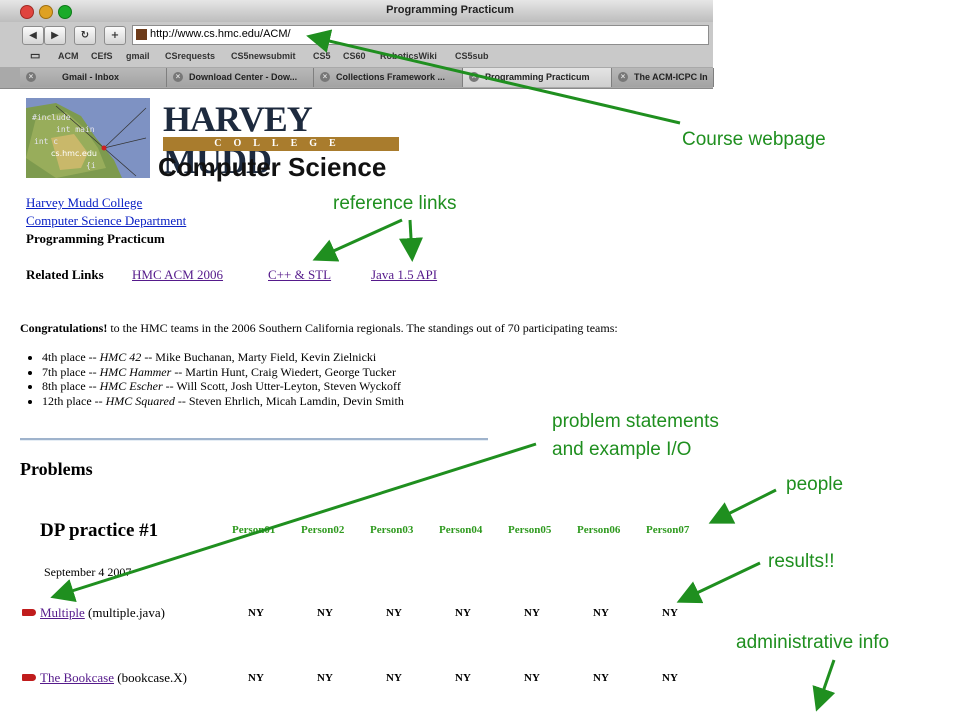 Image resolution: width=960 pixels, height=720 pixels. I want to click on person-header-2: Person02, so click(323, 530).